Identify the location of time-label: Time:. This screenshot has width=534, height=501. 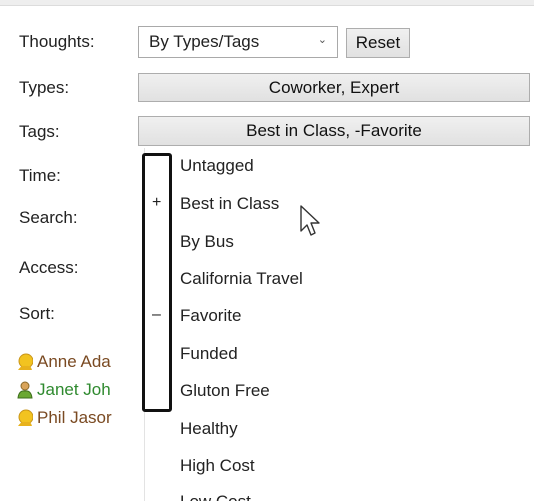
(40, 175).